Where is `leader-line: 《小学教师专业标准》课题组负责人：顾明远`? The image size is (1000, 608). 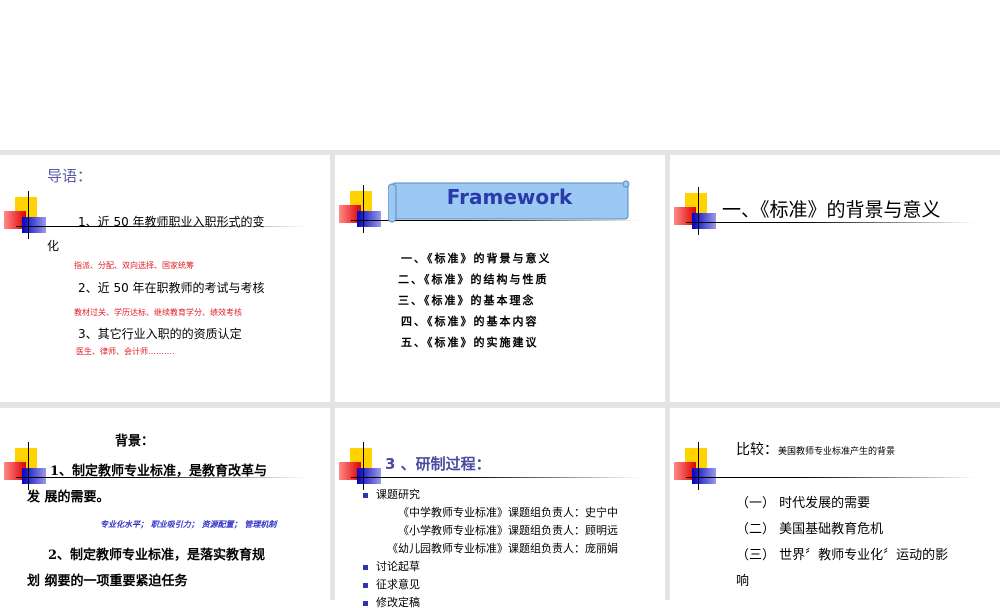 leader-line: 《小学教师专业标准》课题组负责人：顾明远 is located at coordinates (508, 530).